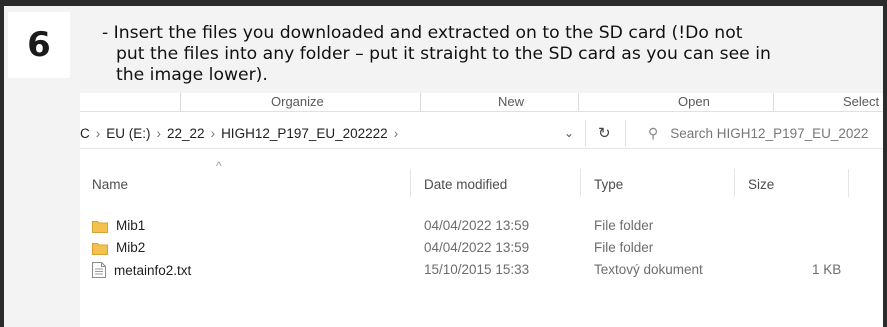 The image size is (887, 327). Describe the element at coordinates (304, 133) in the screenshot. I see `breadcrumb-item: HIGH12_P197_EU_202222` at that location.